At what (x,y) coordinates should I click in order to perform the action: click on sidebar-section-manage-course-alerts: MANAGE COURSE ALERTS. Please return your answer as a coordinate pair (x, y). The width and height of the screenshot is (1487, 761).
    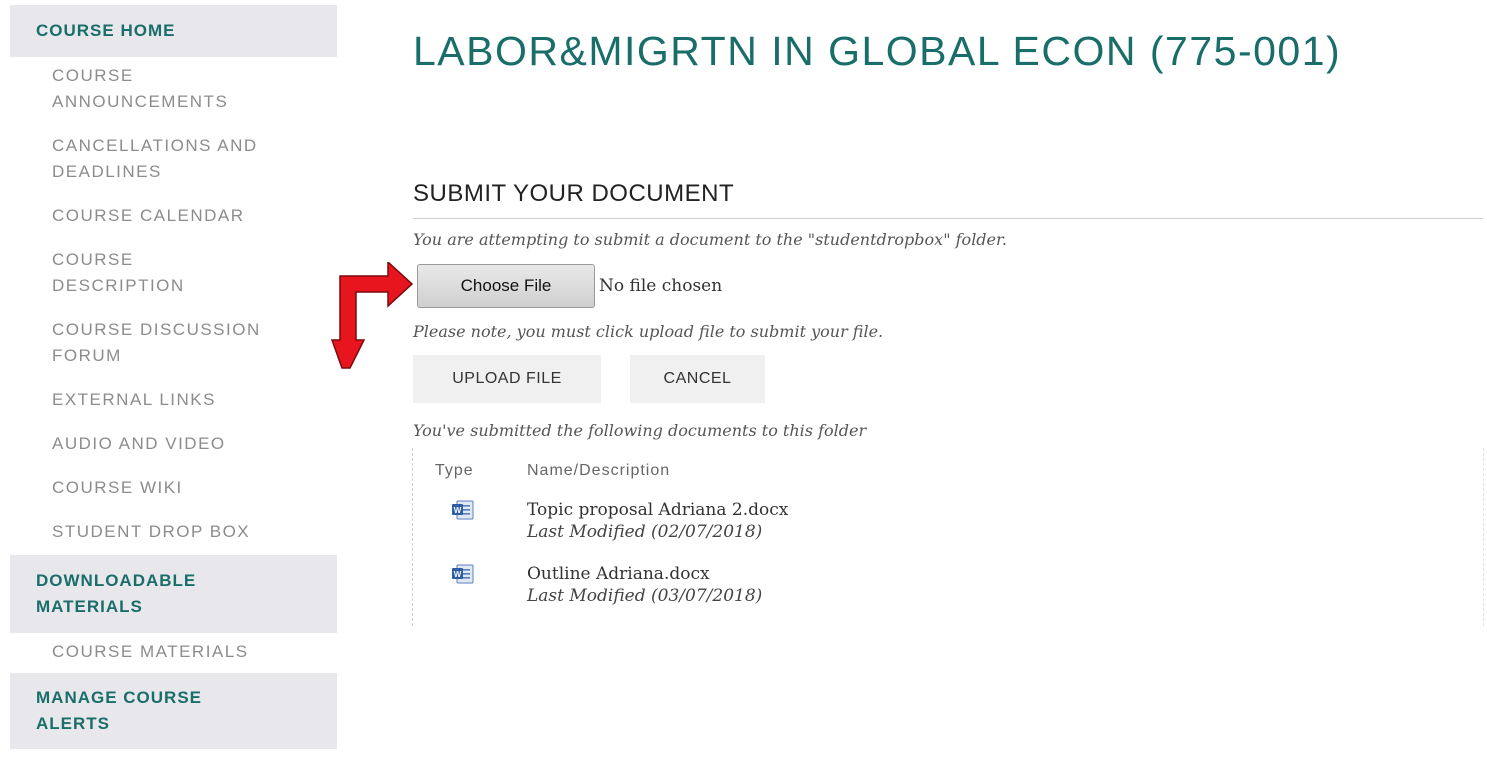
    Looking at the image, I should click on (173, 711).